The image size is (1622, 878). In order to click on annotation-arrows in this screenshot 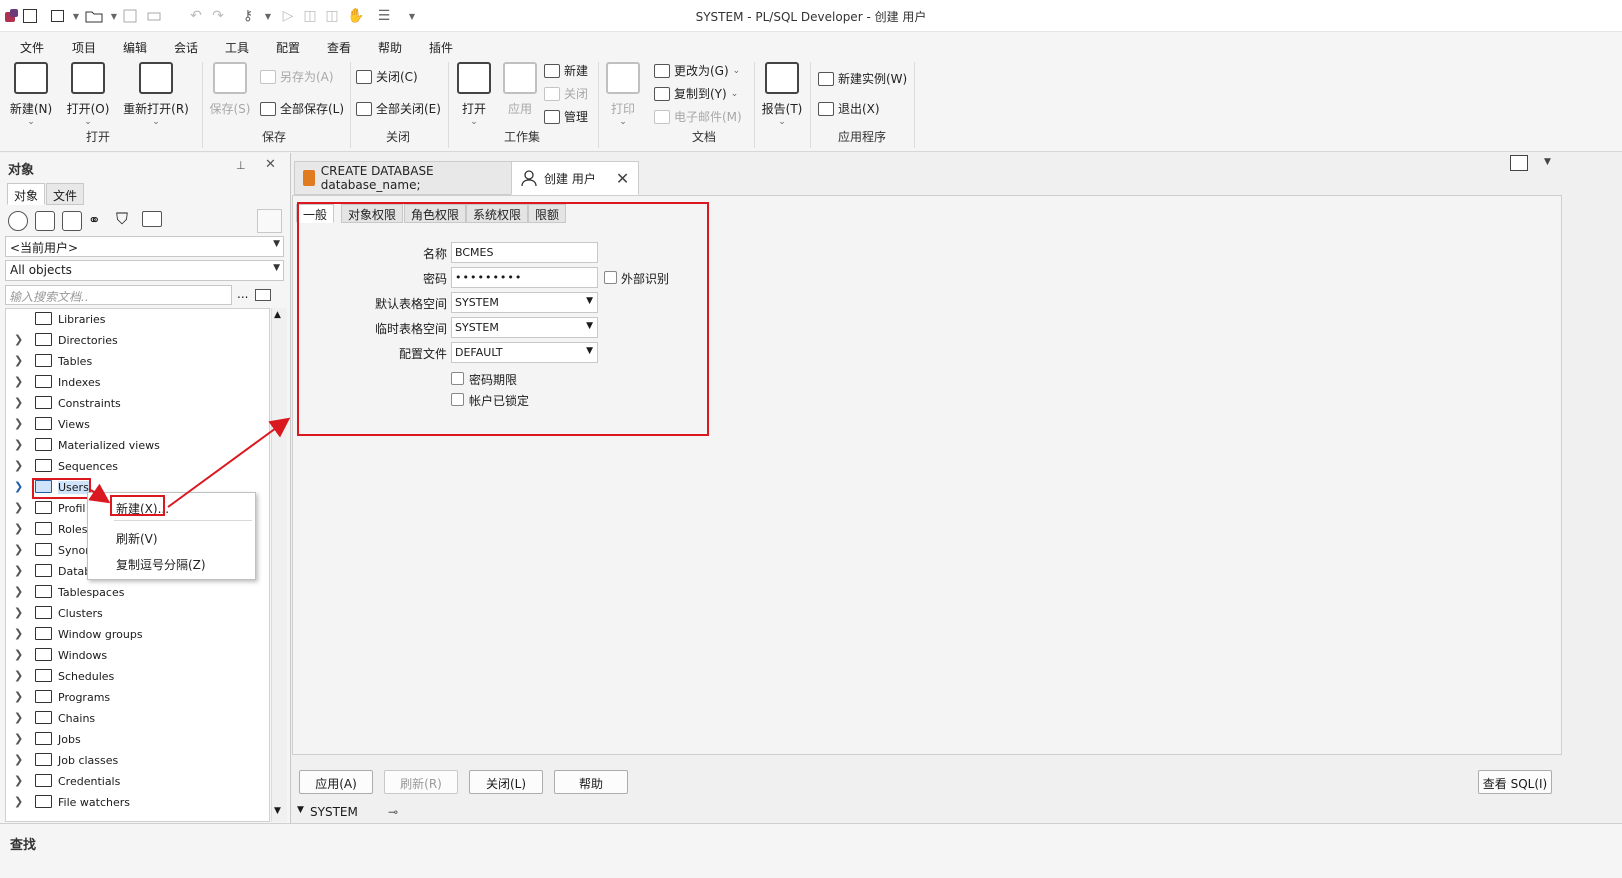, I will do `click(189, 462)`.